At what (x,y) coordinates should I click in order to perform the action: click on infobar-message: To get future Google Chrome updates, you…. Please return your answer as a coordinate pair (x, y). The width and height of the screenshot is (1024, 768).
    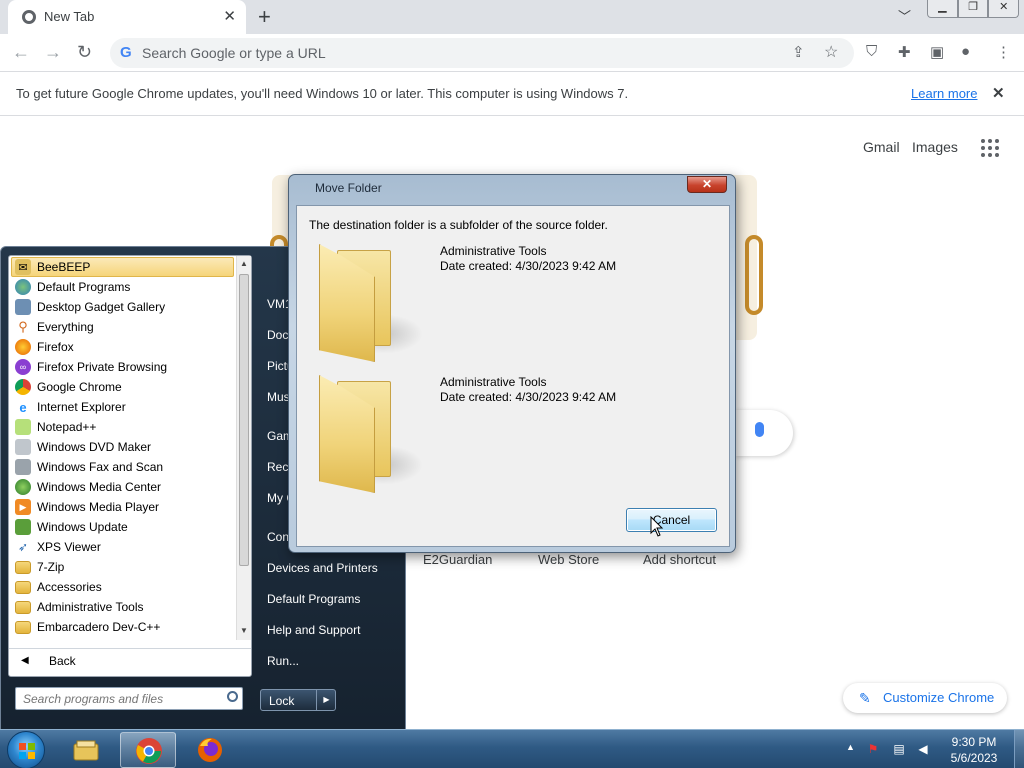
    Looking at the image, I should click on (322, 93).